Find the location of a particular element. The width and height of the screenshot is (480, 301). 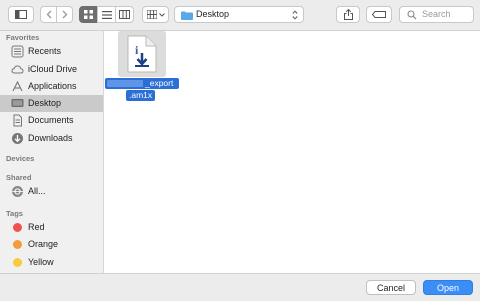

applications-icon is located at coordinates (17, 86).